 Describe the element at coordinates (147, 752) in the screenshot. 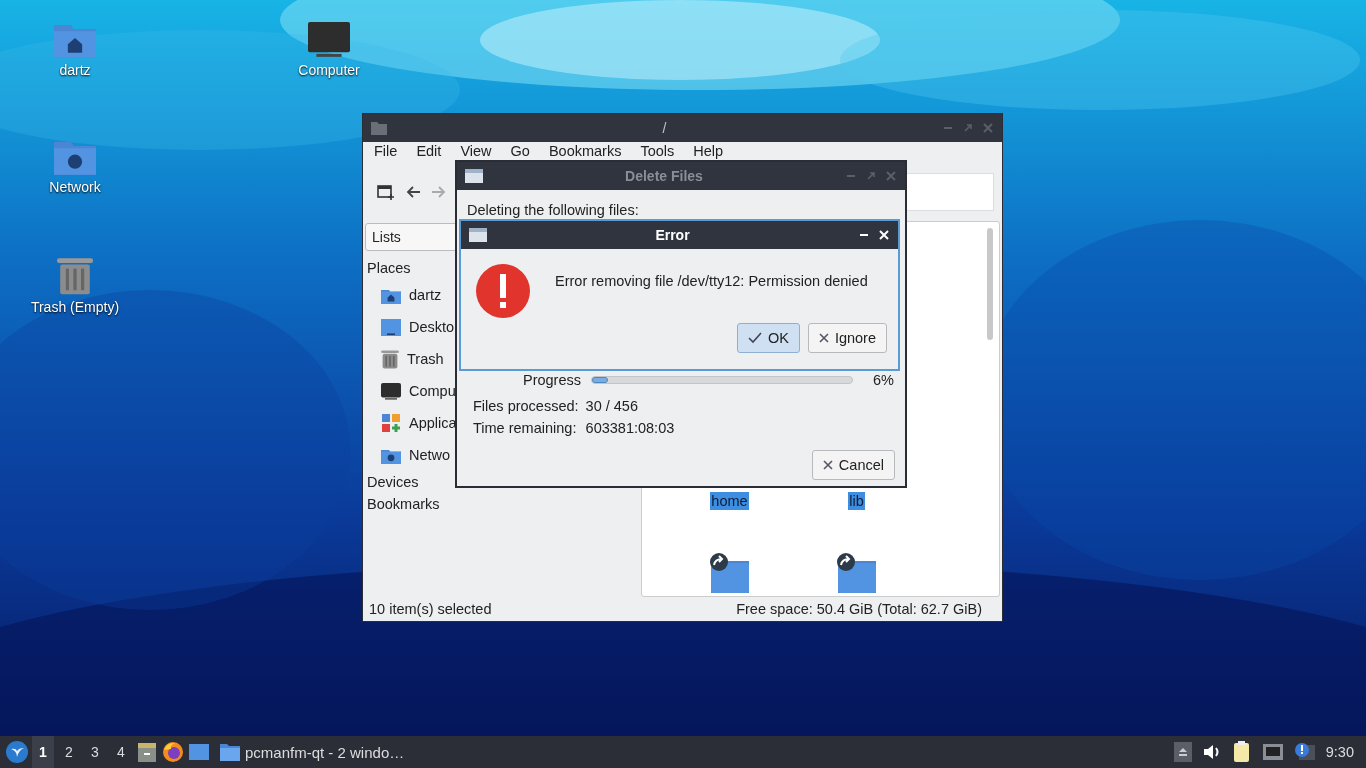

I see `file-cabinet-icon` at that location.